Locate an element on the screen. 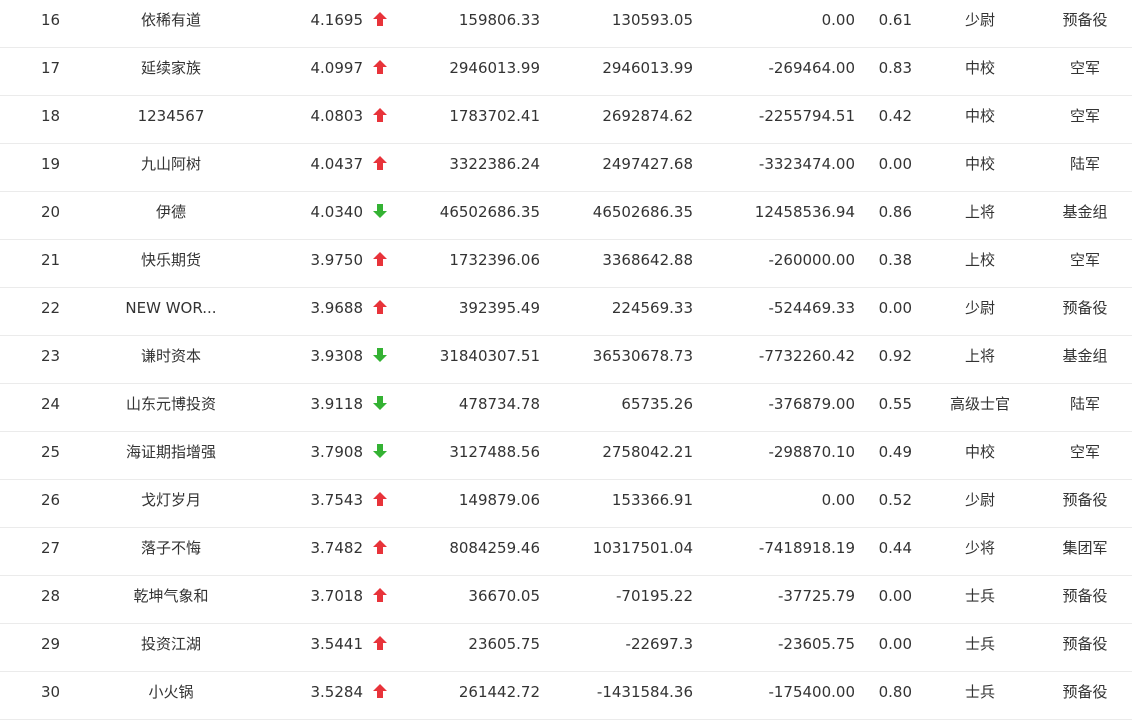 Image resolution: width=1132 pixels, height=720 pixels. net-value-cell: 65735.26 is located at coordinates (657, 404).